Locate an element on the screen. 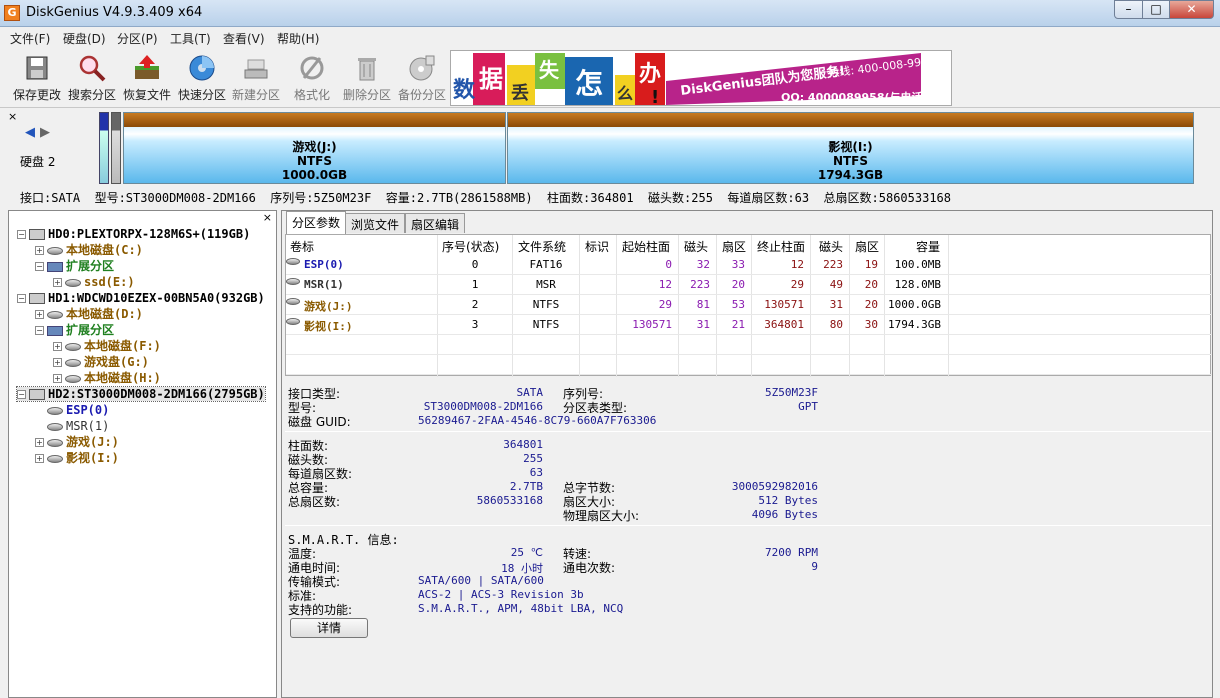  table-cell: 32 is located at coordinates (703, 264).